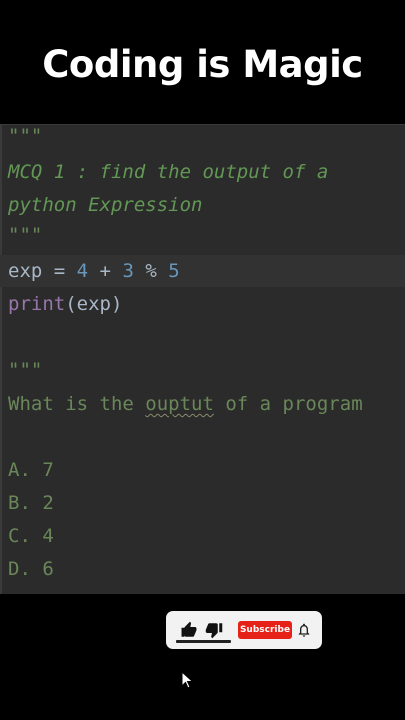 This screenshot has height=720, width=405. I want to click on subscribe-button: Subscribe, so click(265, 630).